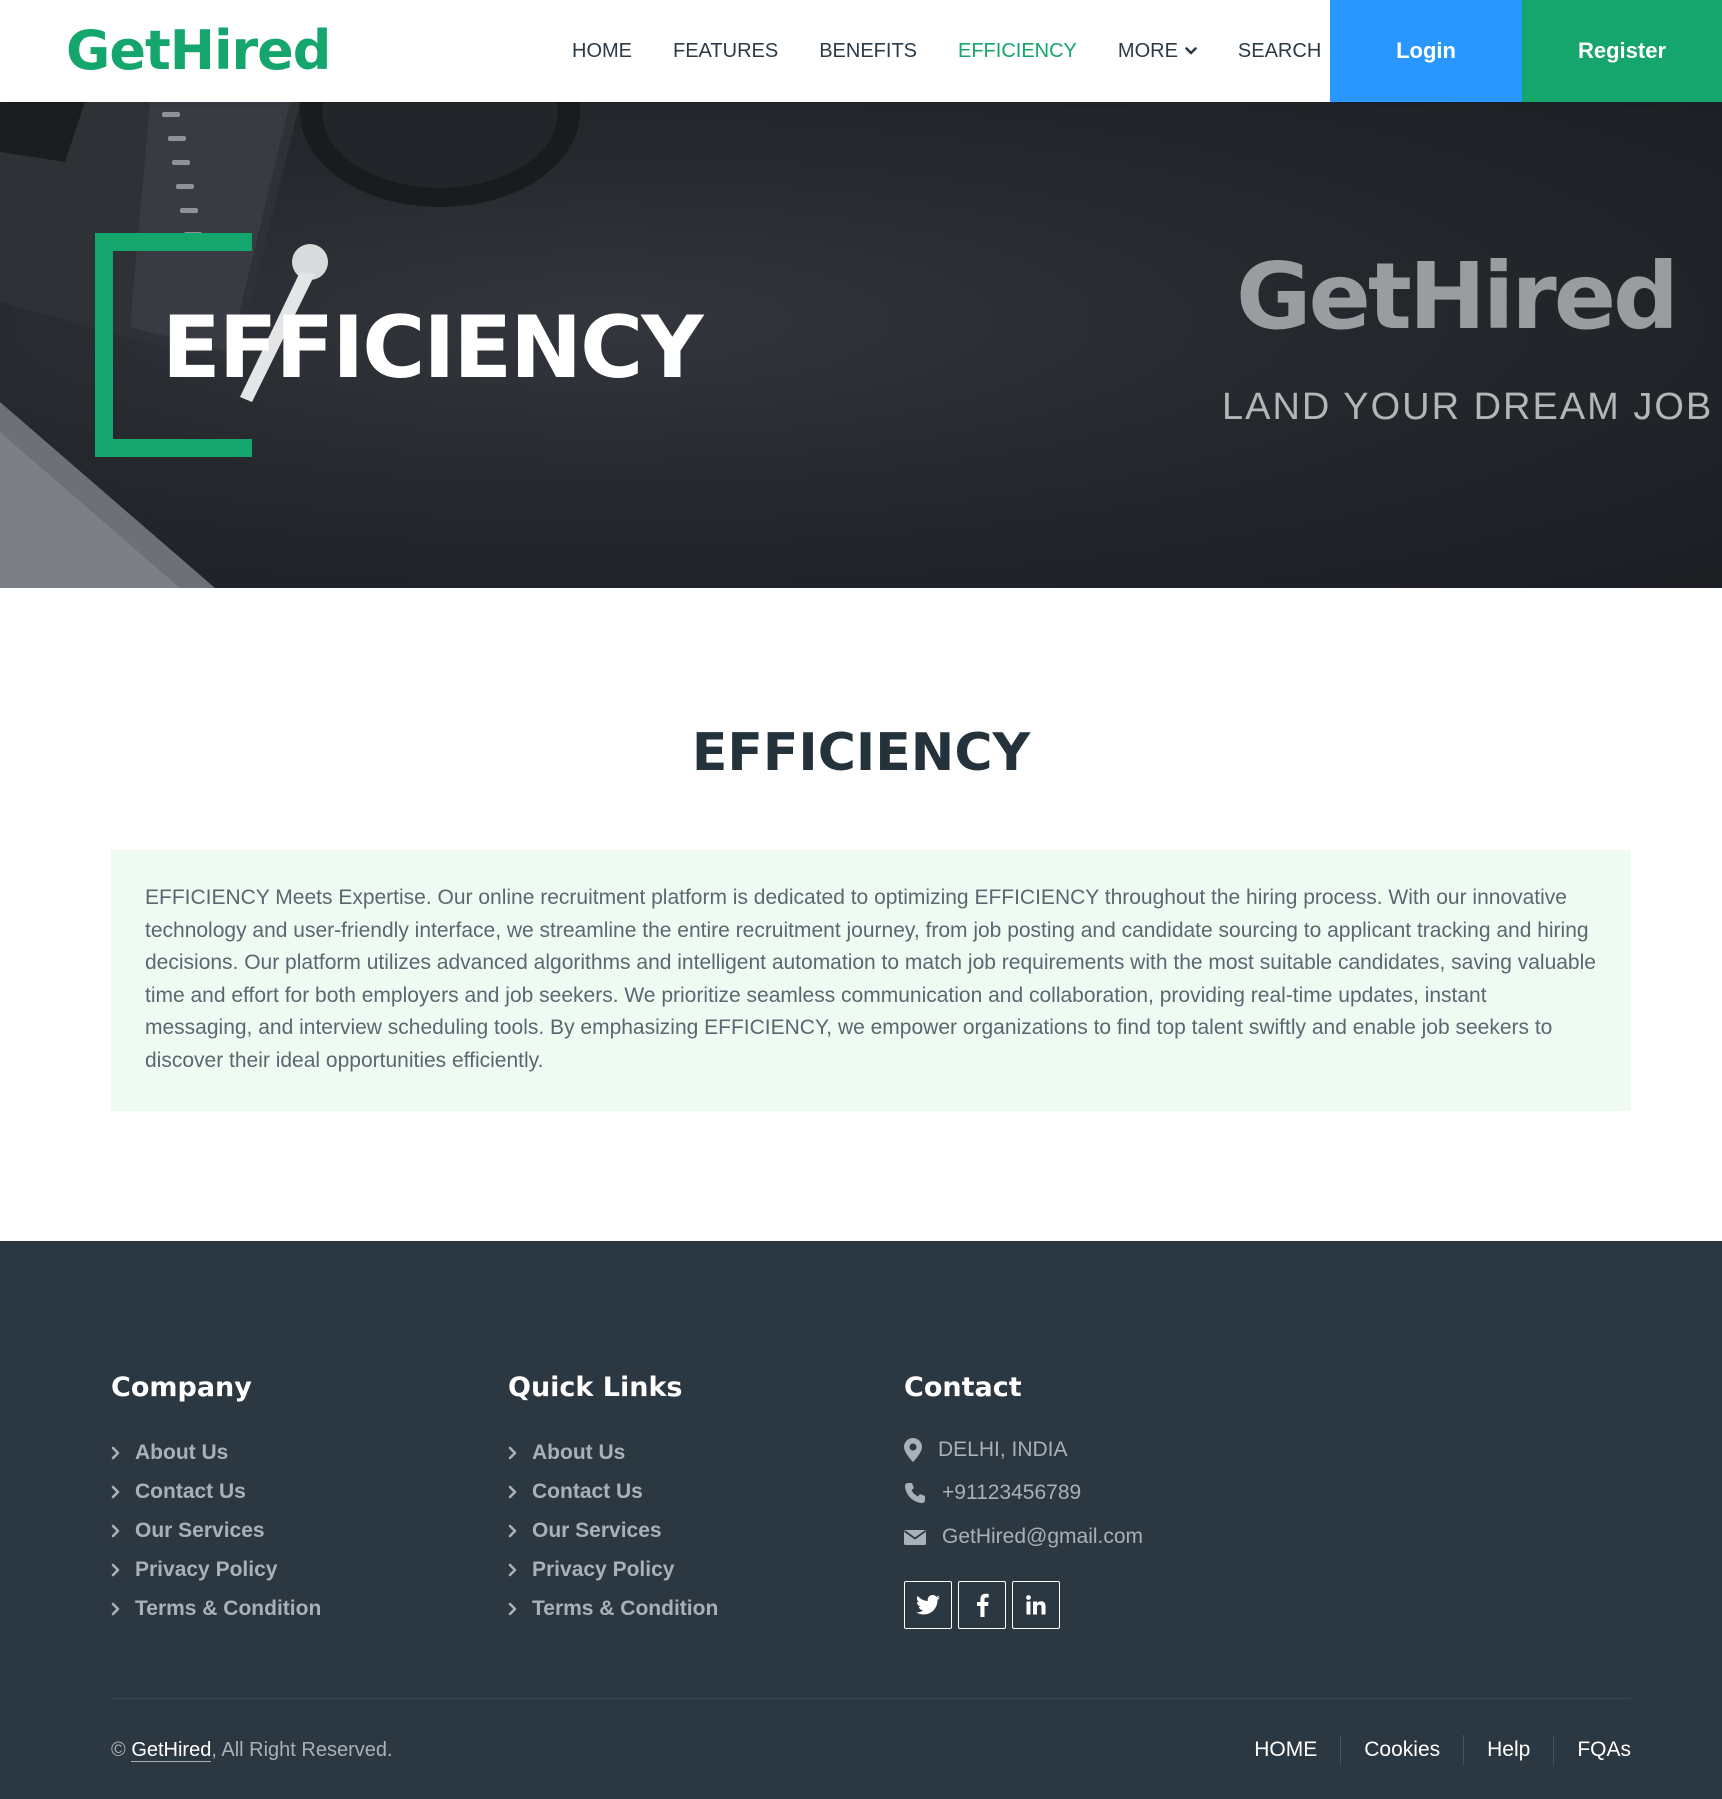 The height and width of the screenshot is (1799, 1722). Describe the element at coordinates (871, 1698) in the screenshot. I see `footer-divider` at that location.